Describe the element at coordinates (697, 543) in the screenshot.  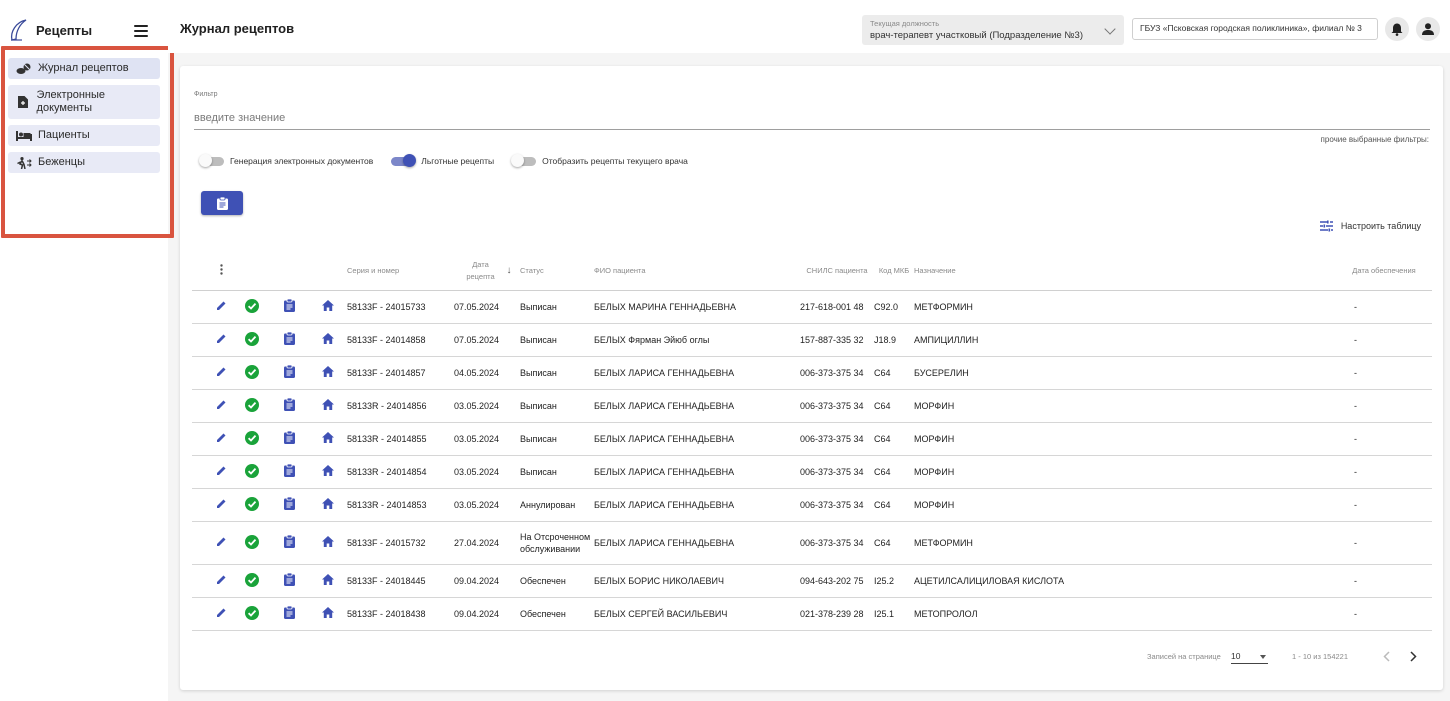
I see `cell-patient: БЕЛЫХ ЛАРИСА ГЕННАДЬЕВНА` at that location.